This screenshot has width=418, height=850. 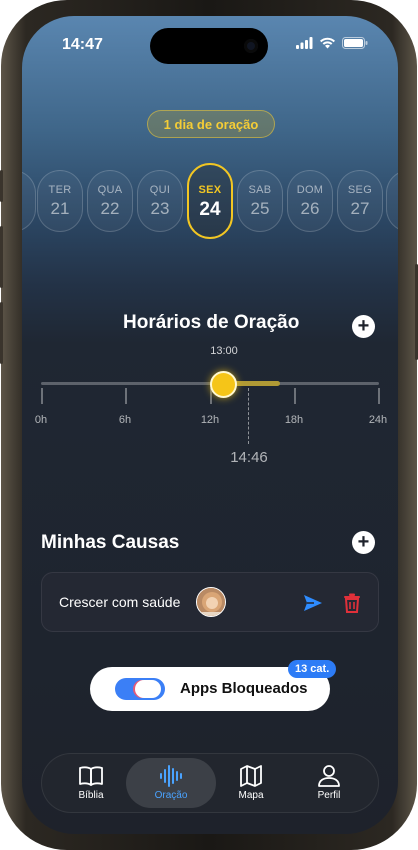 I want to click on tab-label: Perfil, so click(x=329, y=795).